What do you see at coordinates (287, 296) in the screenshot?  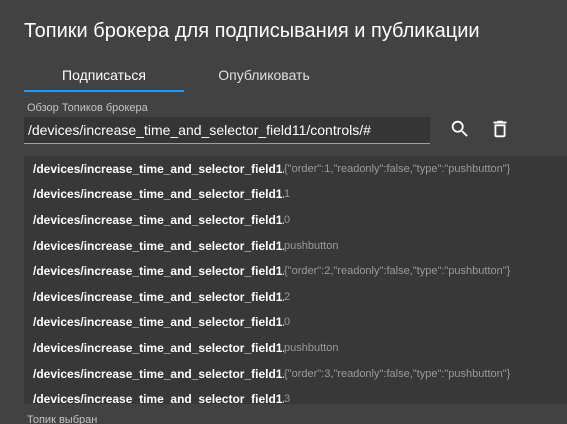 I see `topic-value: 2` at bounding box center [287, 296].